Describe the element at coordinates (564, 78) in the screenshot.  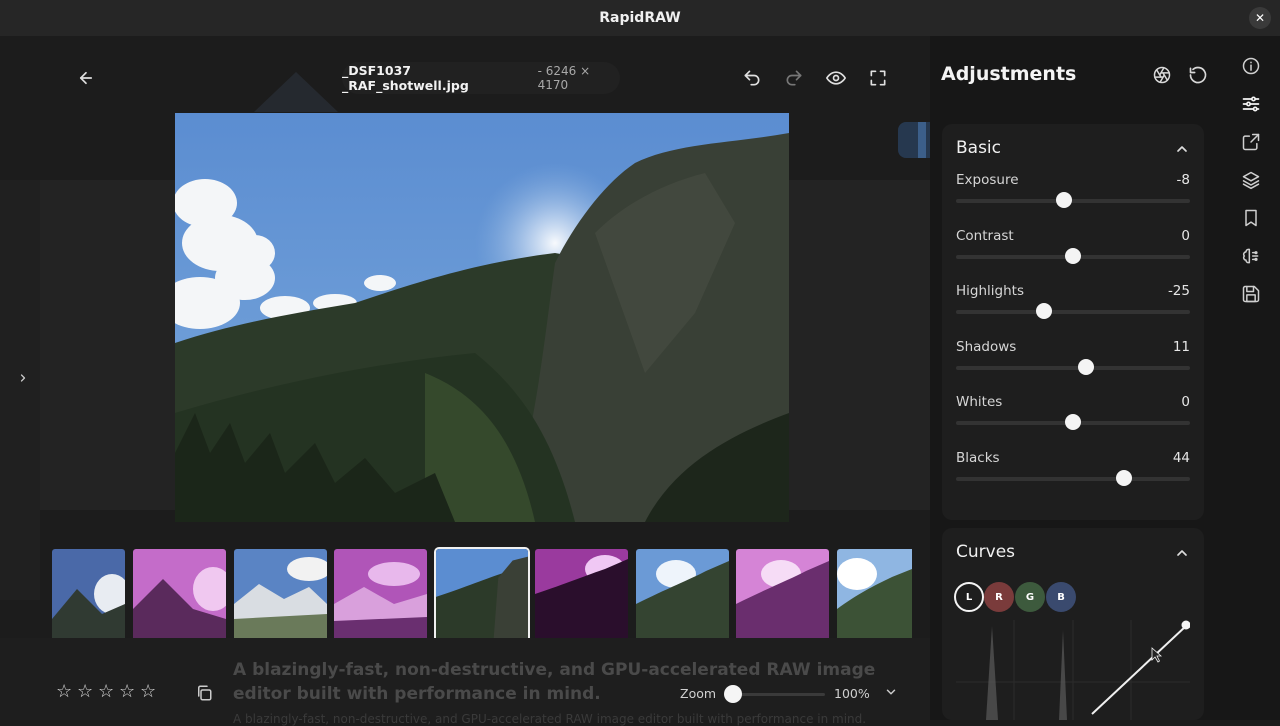
I see `file-dimensions: - 6246 × 4170` at that location.